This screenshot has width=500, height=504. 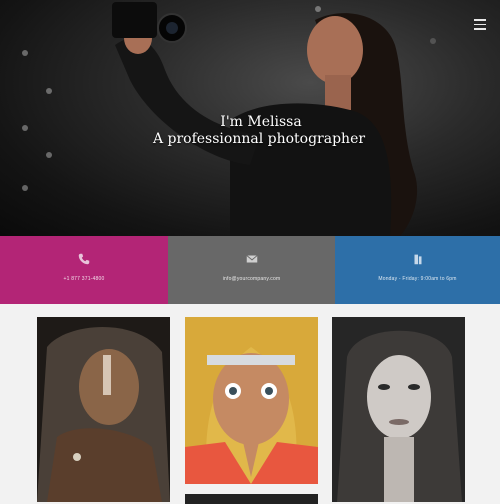 I want to click on envelope-icon, so click(x=251, y=259).